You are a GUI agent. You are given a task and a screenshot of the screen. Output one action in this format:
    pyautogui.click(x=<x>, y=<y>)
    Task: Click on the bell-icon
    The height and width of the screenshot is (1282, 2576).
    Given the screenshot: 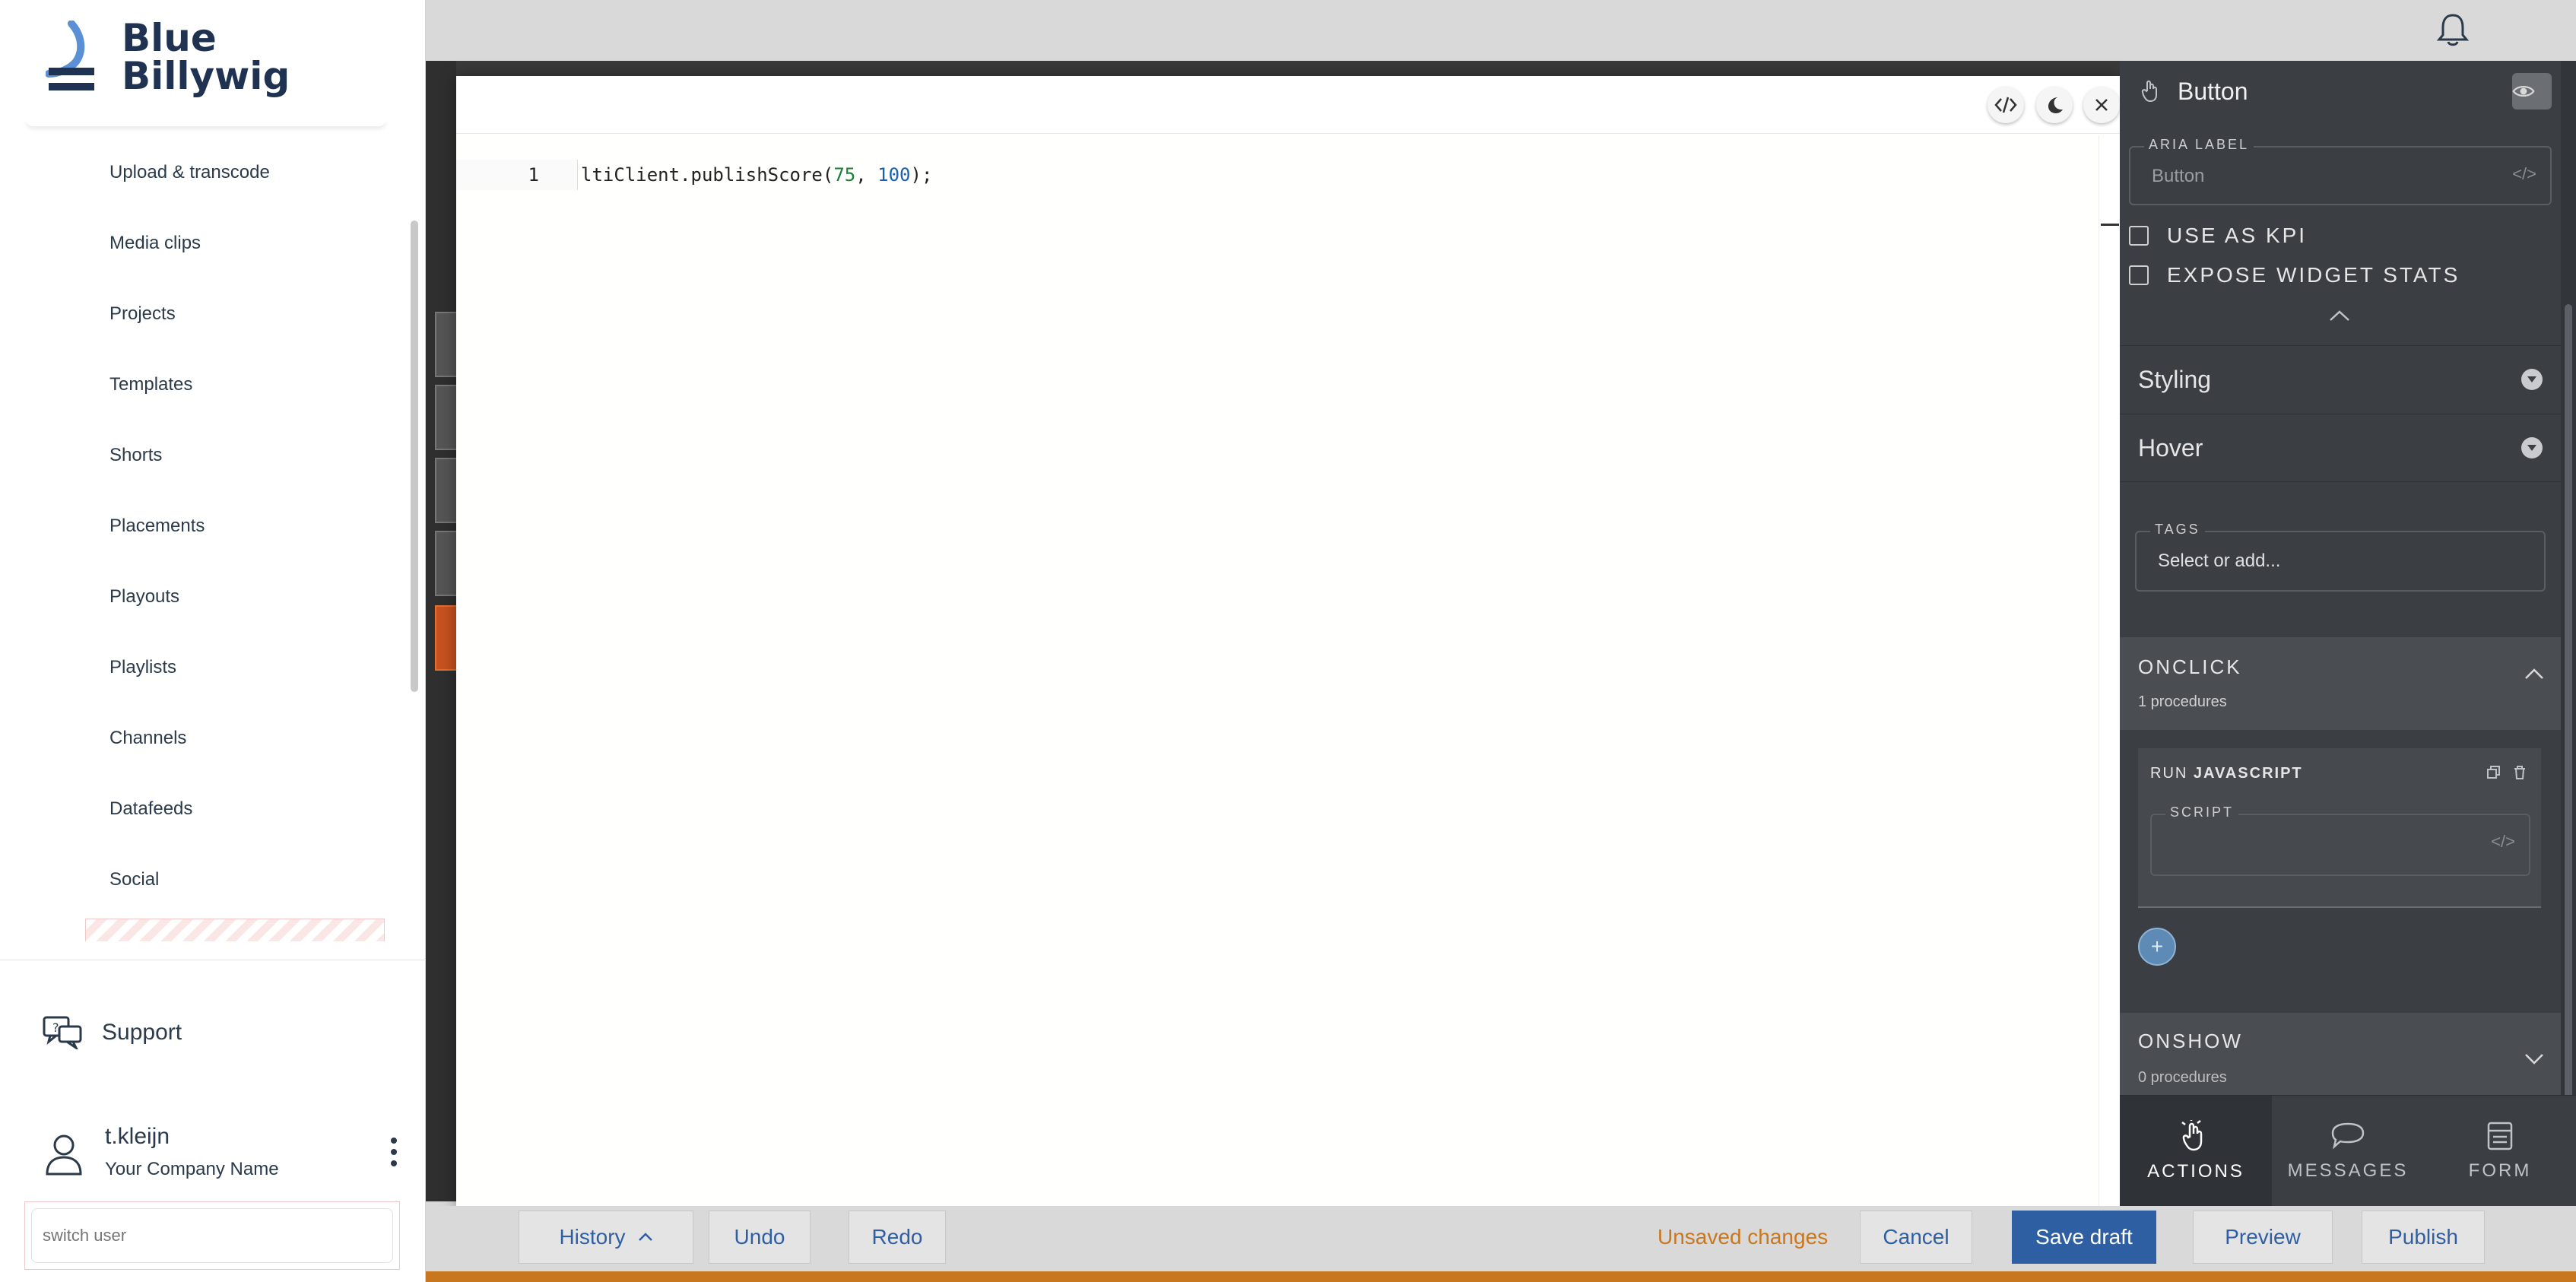 What is the action you would take?
    pyautogui.click(x=2453, y=30)
    